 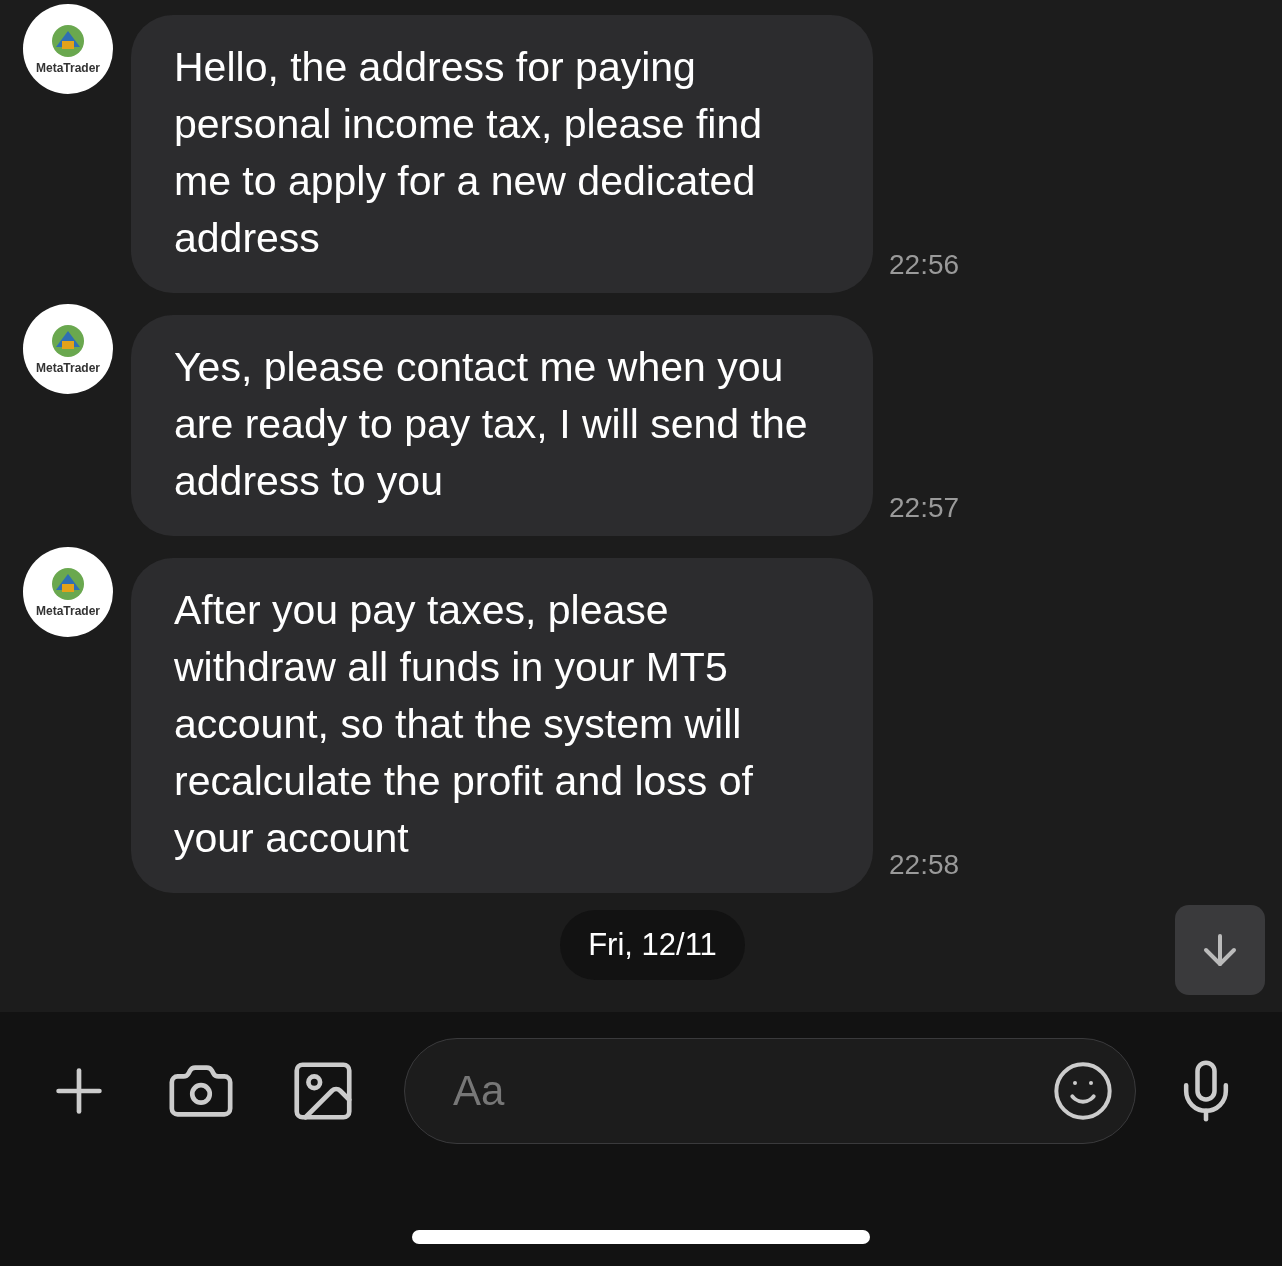 What do you see at coordinates (652, 945) in the screenshot?
I see `date-separator: Fri, 12/11` at bounding box center [652, 945].